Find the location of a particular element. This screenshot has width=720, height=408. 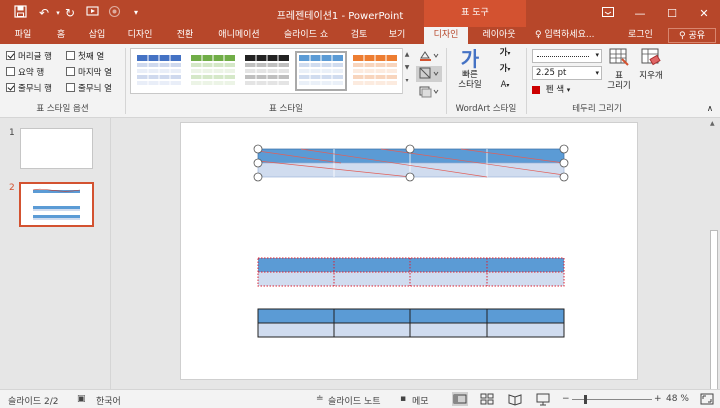

table-style-options-group-label: 표 스타일 옵션 is located at coordinates (62, 109).